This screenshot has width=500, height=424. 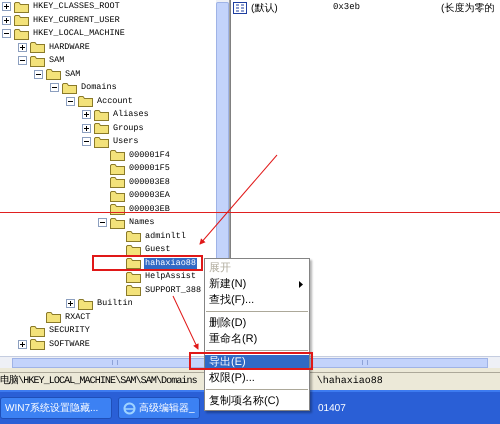 I want to click on tree-item: RXACT, so click(x=78, y=317).